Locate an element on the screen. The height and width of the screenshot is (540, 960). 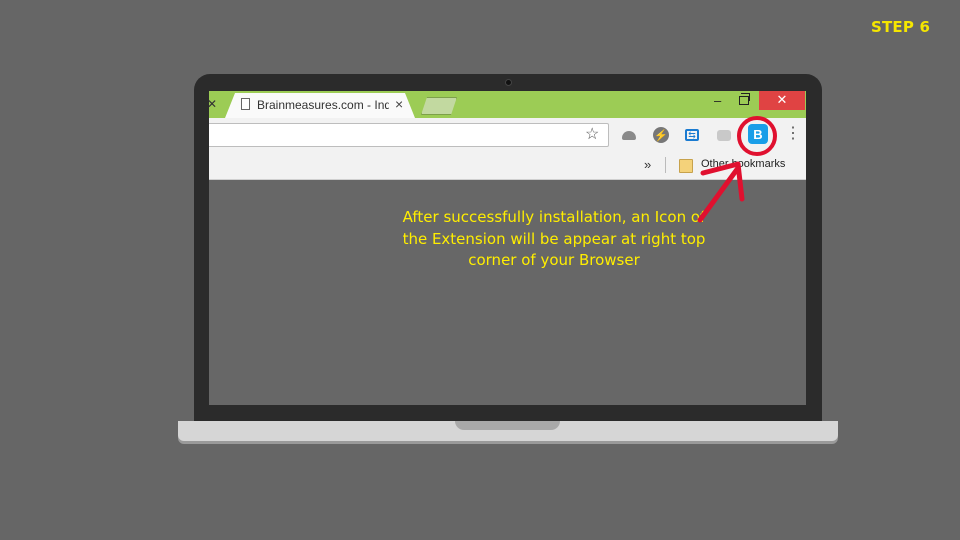
tab-close-icon: × is located at coordinates (399, 104).